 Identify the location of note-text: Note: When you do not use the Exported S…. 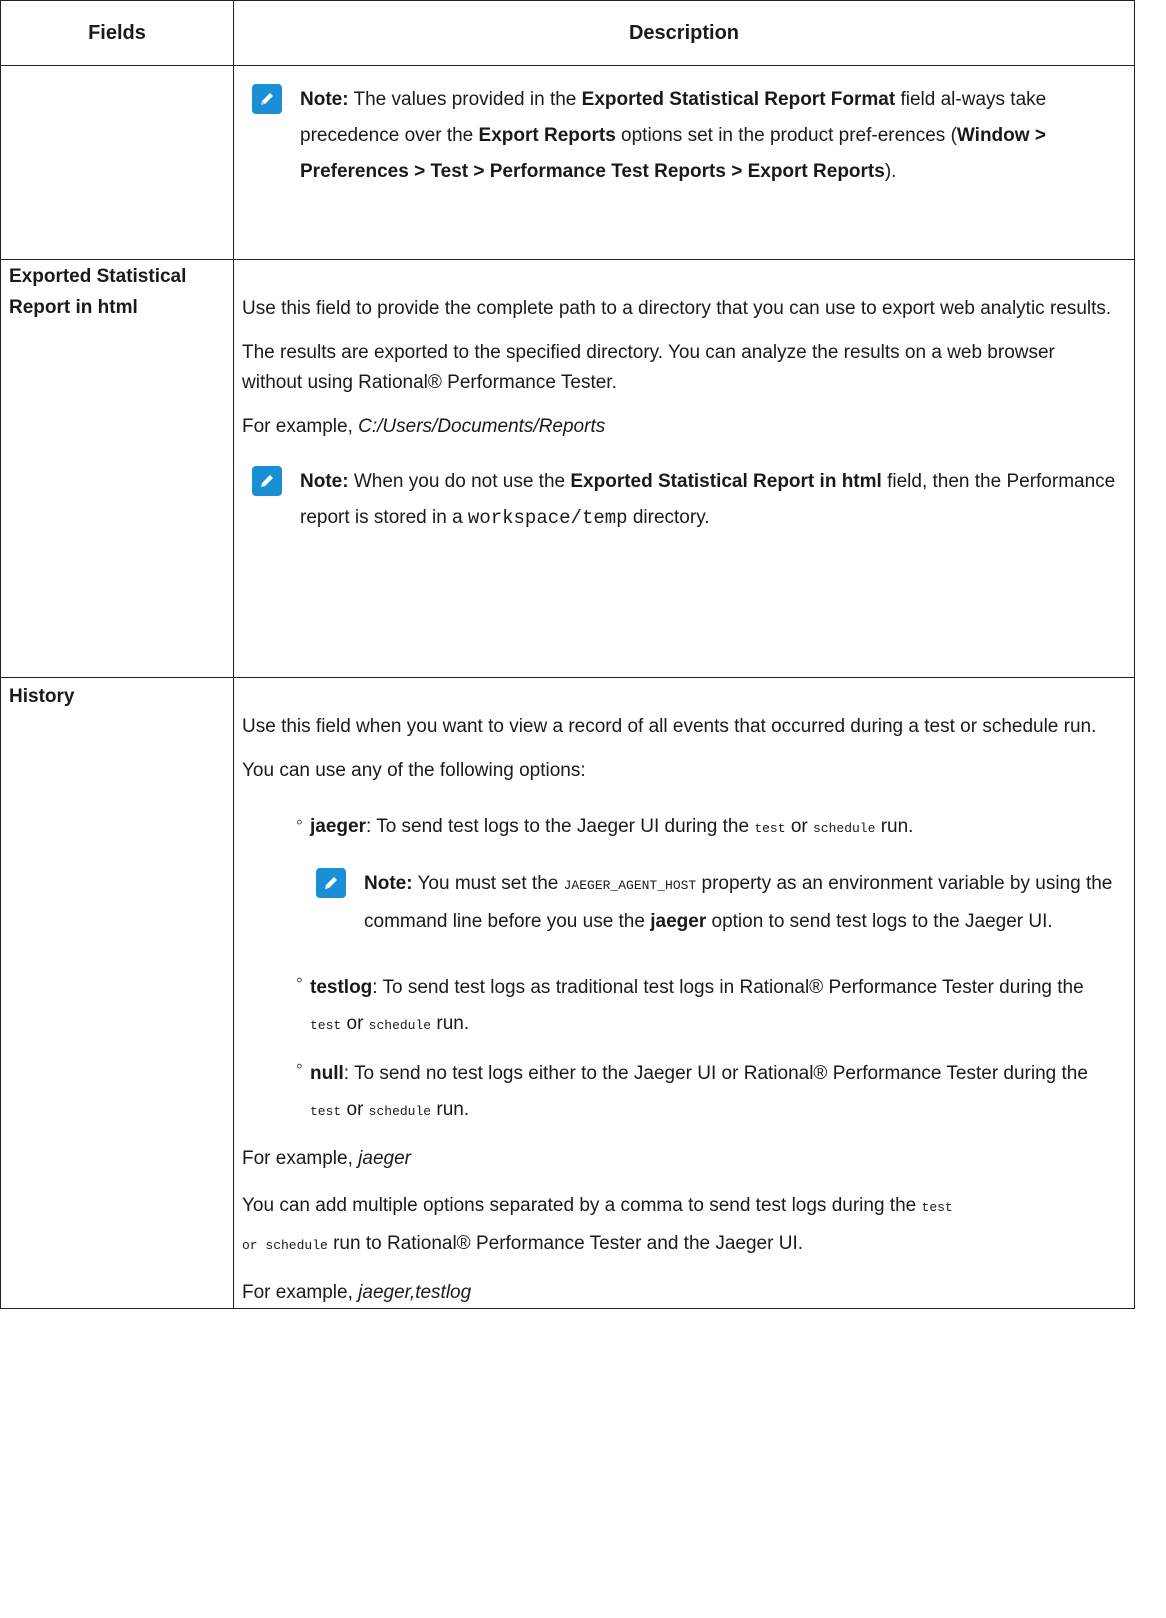
(708, 500).